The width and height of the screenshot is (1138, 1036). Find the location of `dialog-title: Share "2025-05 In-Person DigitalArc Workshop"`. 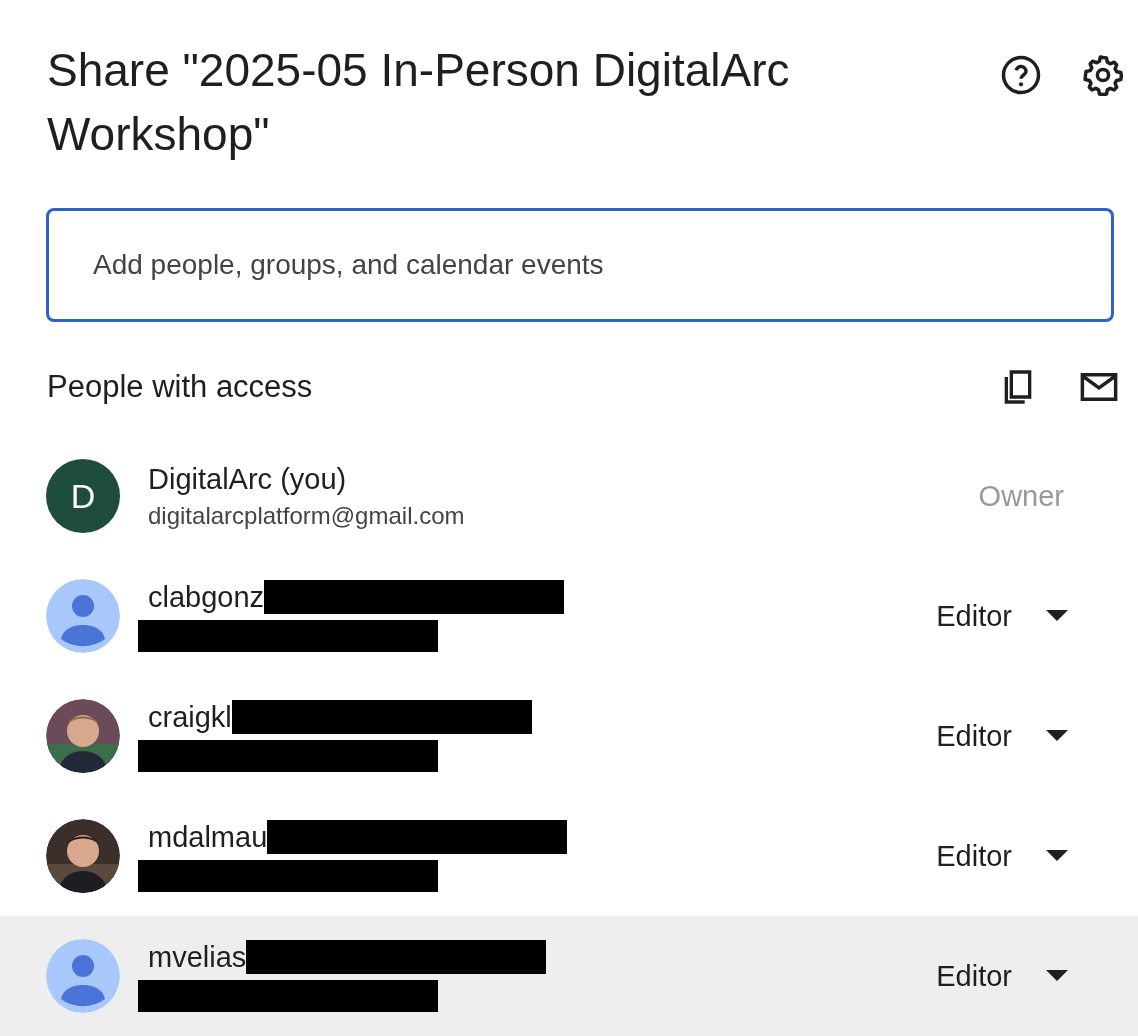

dialog-title: Share "2025-05 In-Person DigitalArc Workshop" is located at coordinates (419, 102).